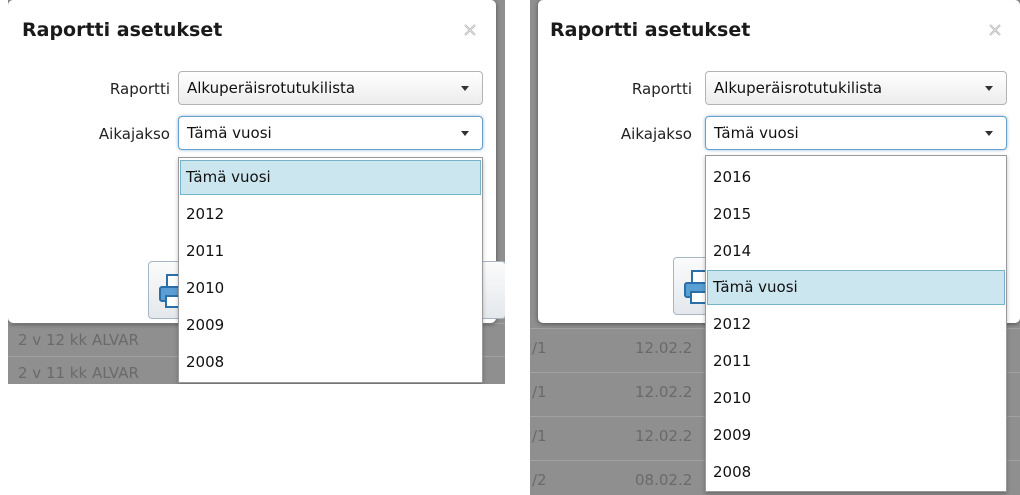 Image resolution: width=1020 pixels, height=495 pixels. Describe the element at coordinates (664, 480) in the screenshot. I see `background-row-col2: 08.02.2` at that location.